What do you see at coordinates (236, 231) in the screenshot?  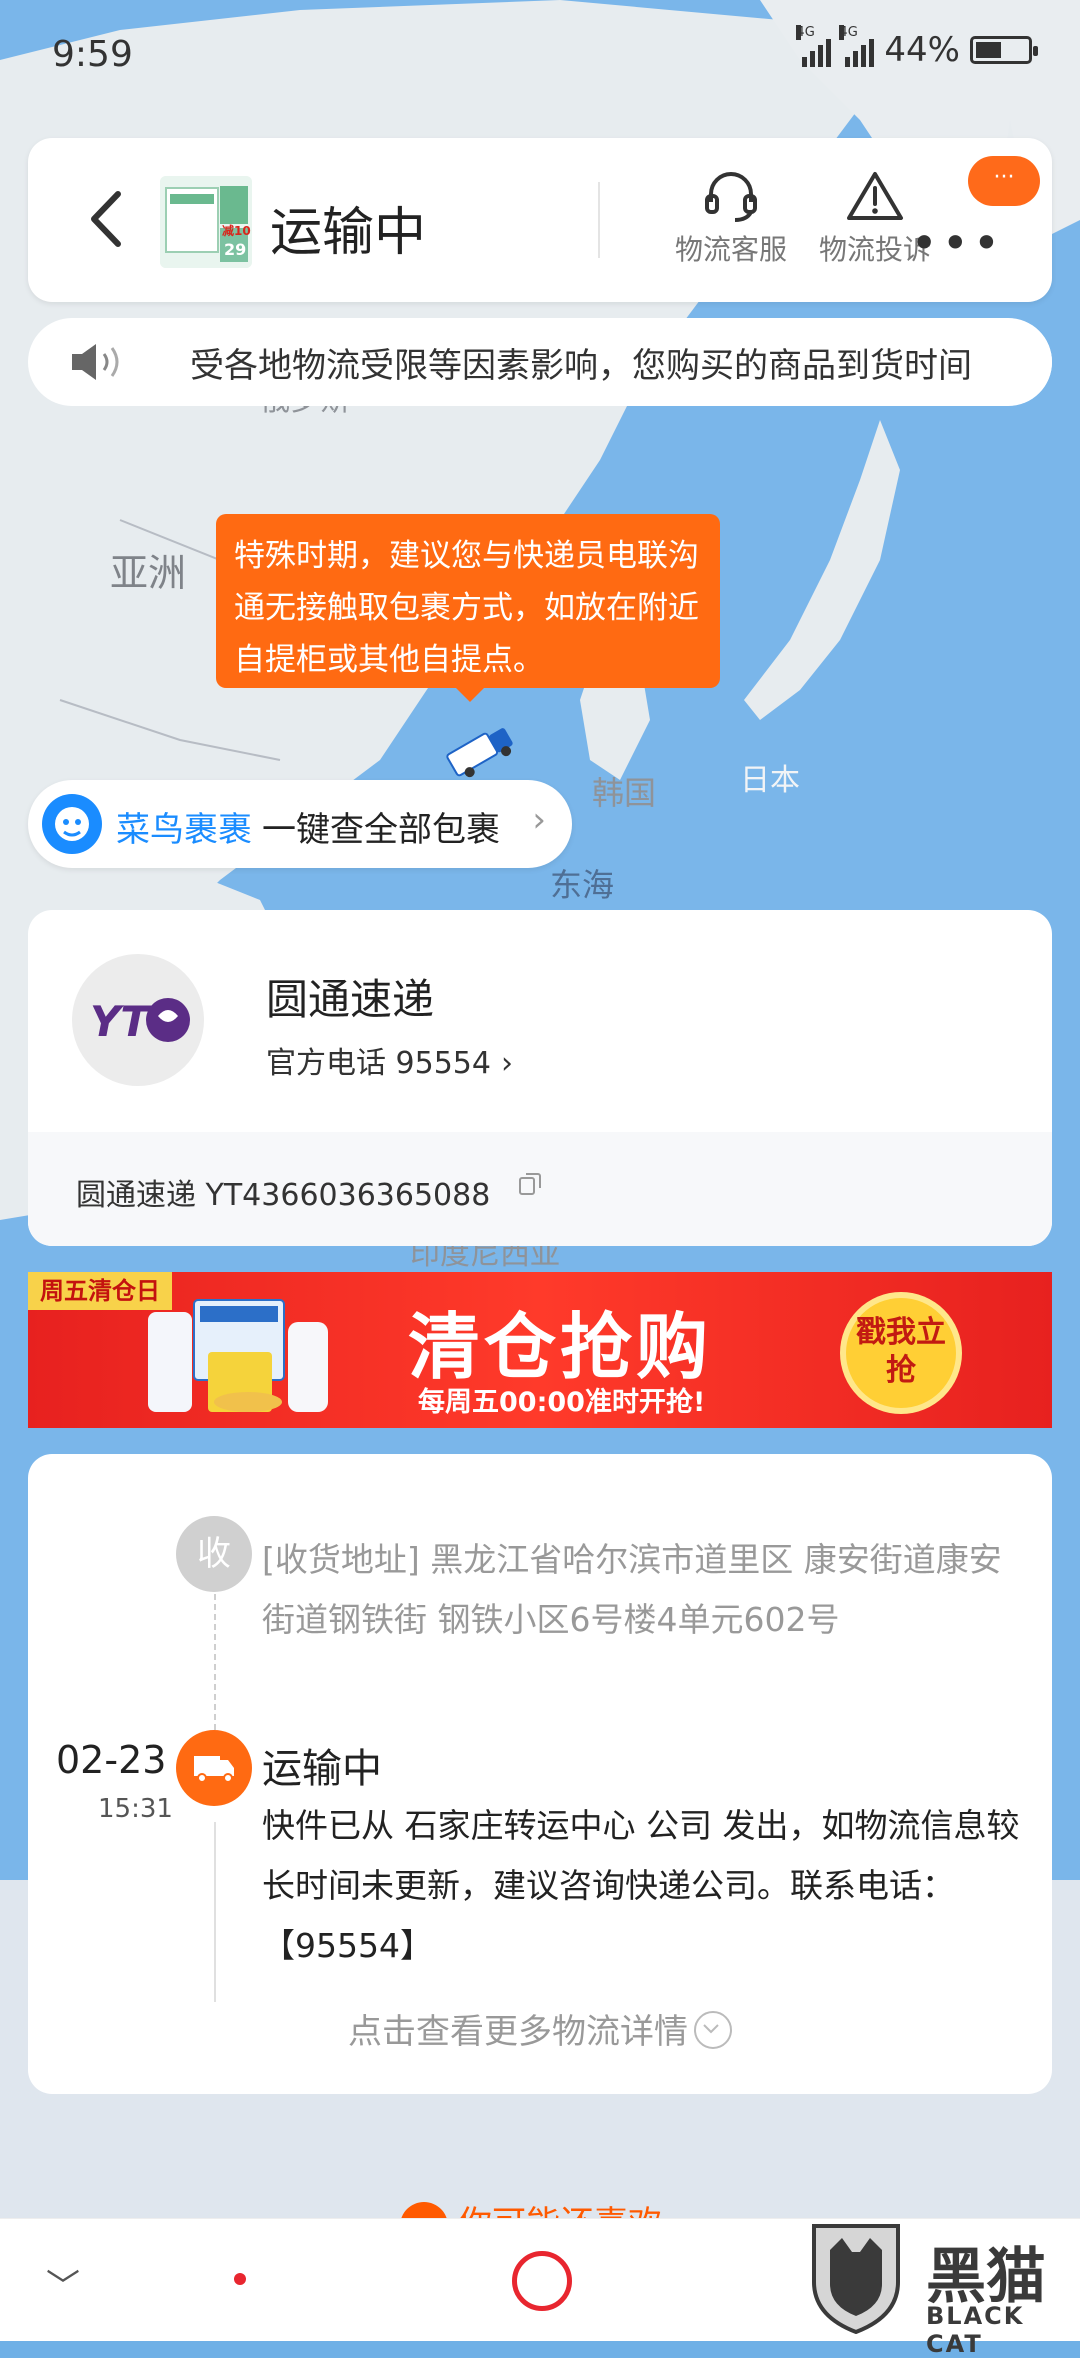 I see `thumb-badge-2: 减10` at bounding box center [236, 231].